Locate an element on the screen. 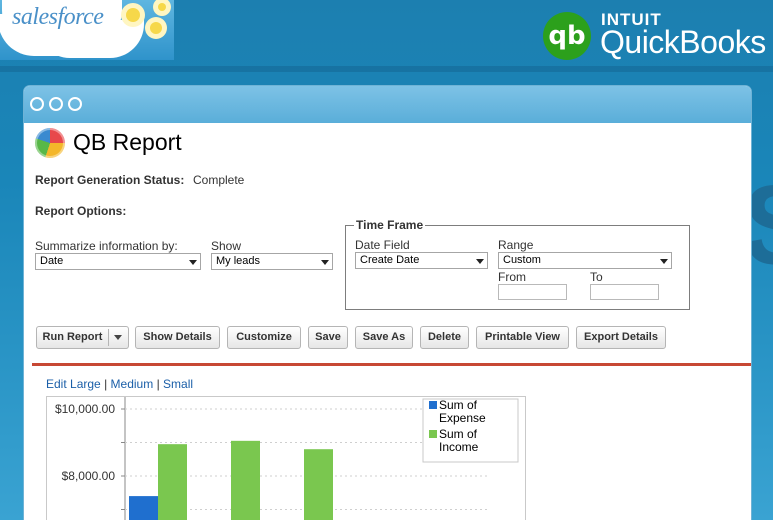  salesforce-wordmark: salesforce is located at coordinates (58, 17).